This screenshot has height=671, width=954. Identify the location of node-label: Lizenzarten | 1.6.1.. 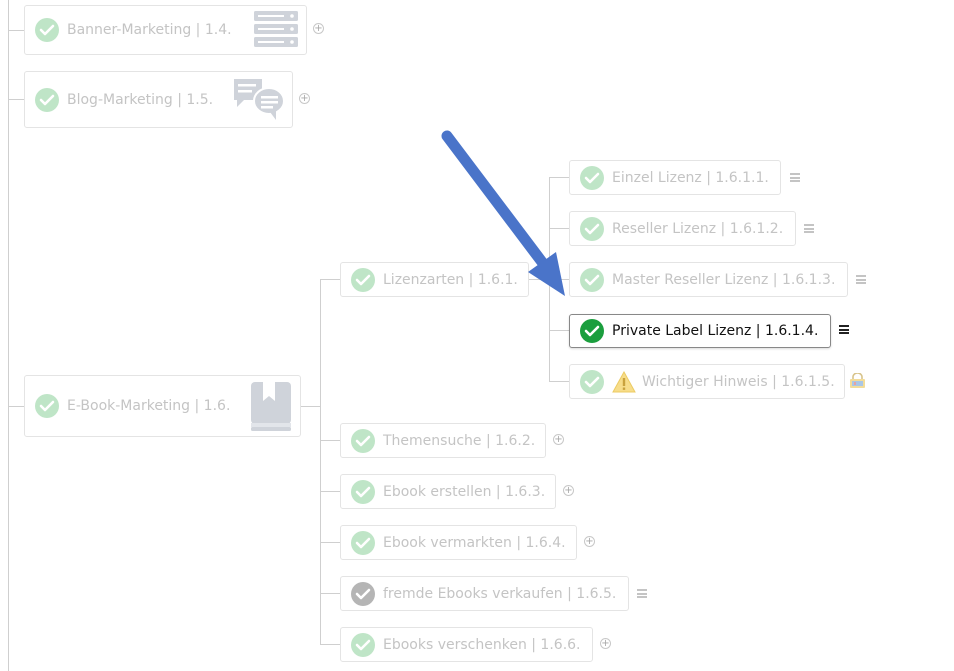
(450, 279).